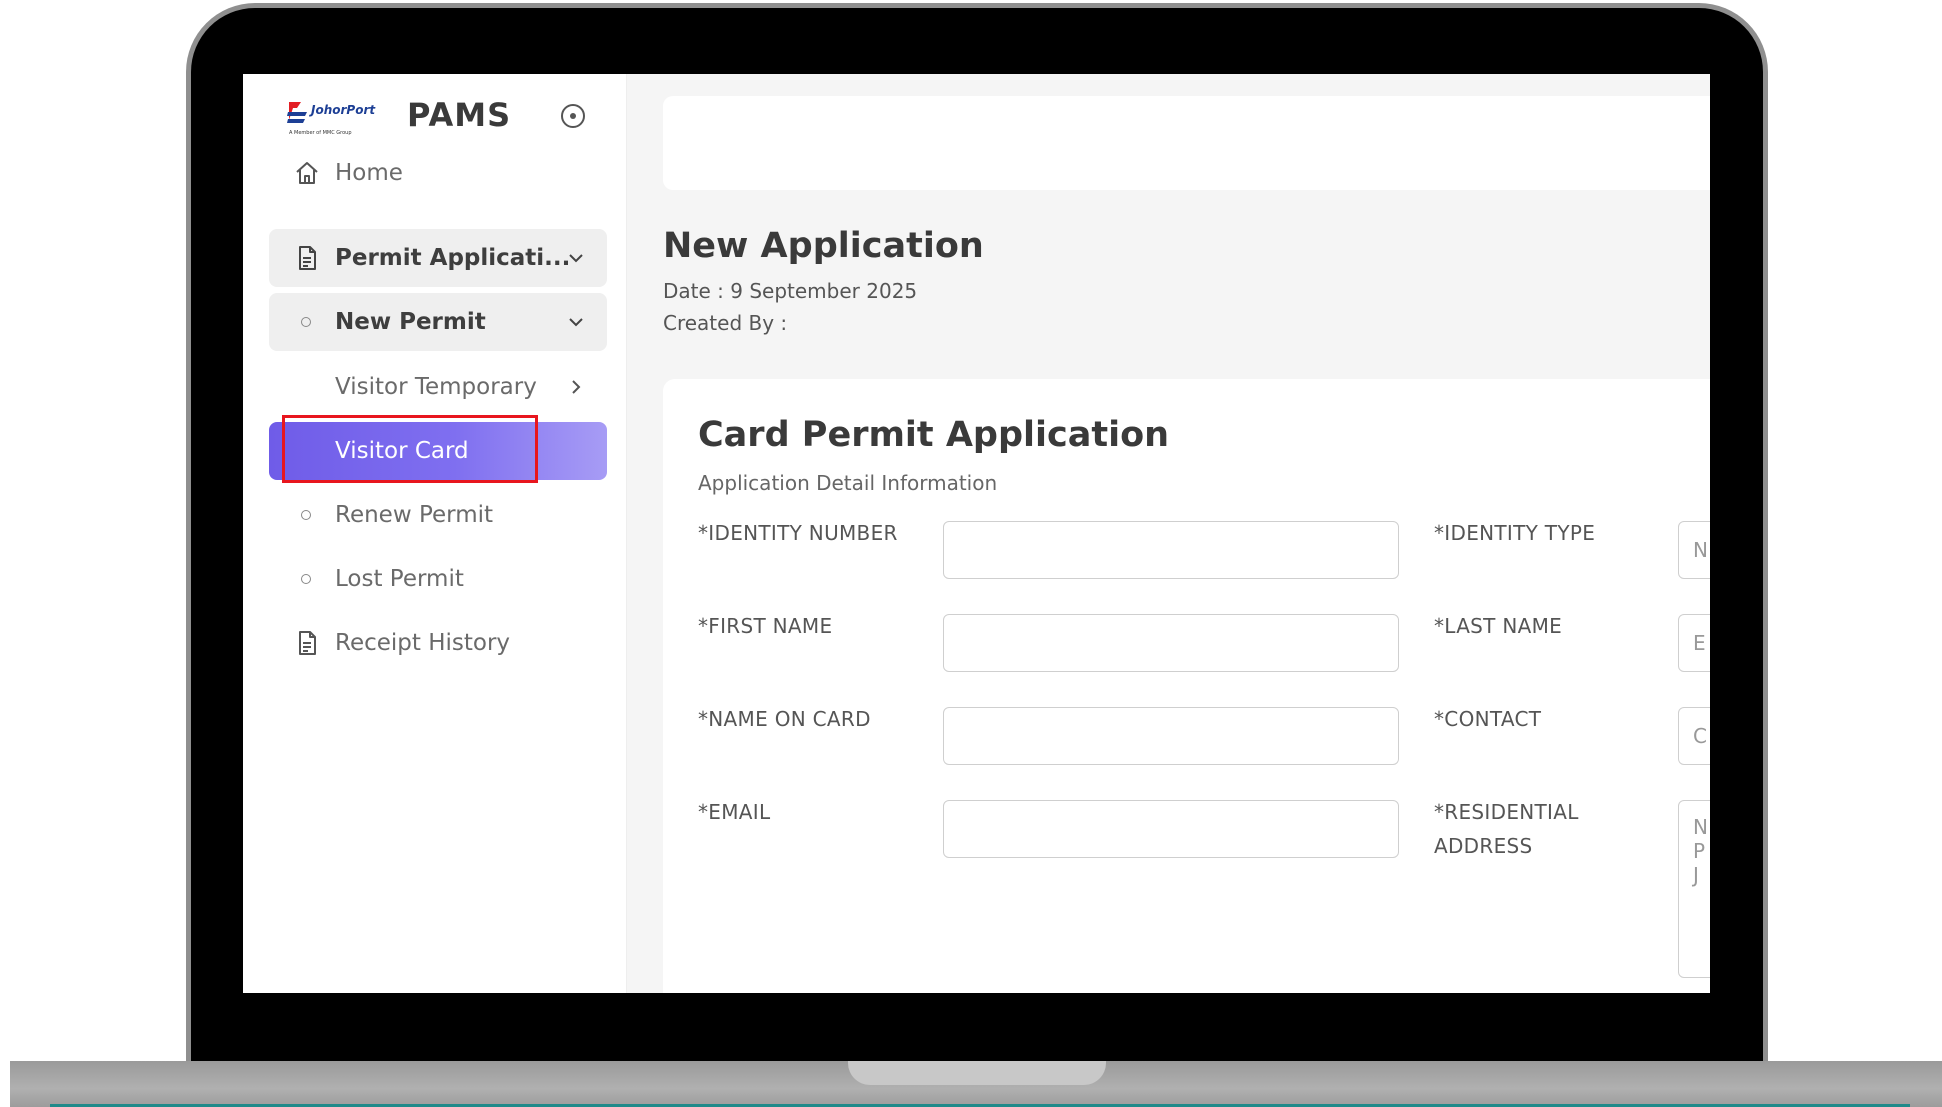  Describe the element at coordinates (414, 515) in the screenshot. I see `sidebar-item-label: Renew Permit` at that location.